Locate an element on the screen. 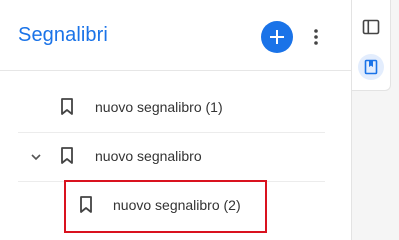 The image size is (399, 240). plus-icon is located at coordinates (277, 37).